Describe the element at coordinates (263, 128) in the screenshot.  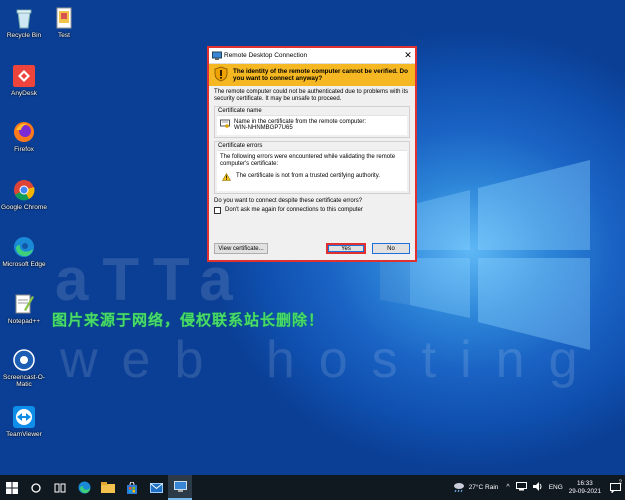
I see `certificate-name-value: WIN-NHNMBGP7U65` at that location.